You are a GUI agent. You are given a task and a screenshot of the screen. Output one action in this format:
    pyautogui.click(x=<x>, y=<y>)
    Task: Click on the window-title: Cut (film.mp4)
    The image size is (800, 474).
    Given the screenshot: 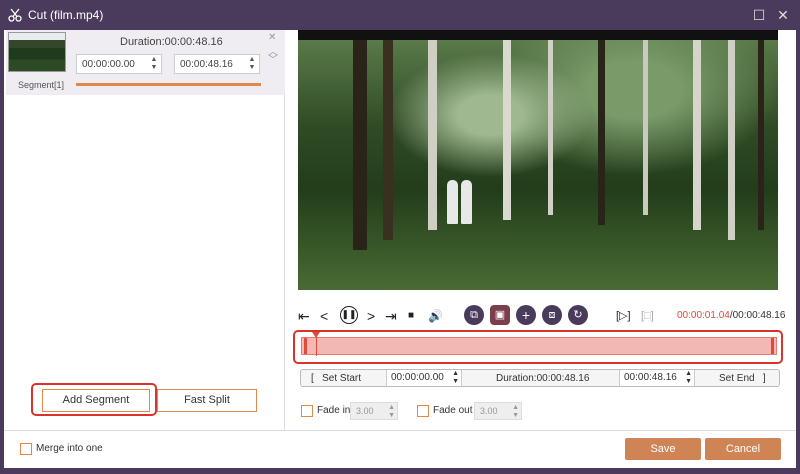 What is the action you would take?
    pyautogui.click(x=66, y=15)
    